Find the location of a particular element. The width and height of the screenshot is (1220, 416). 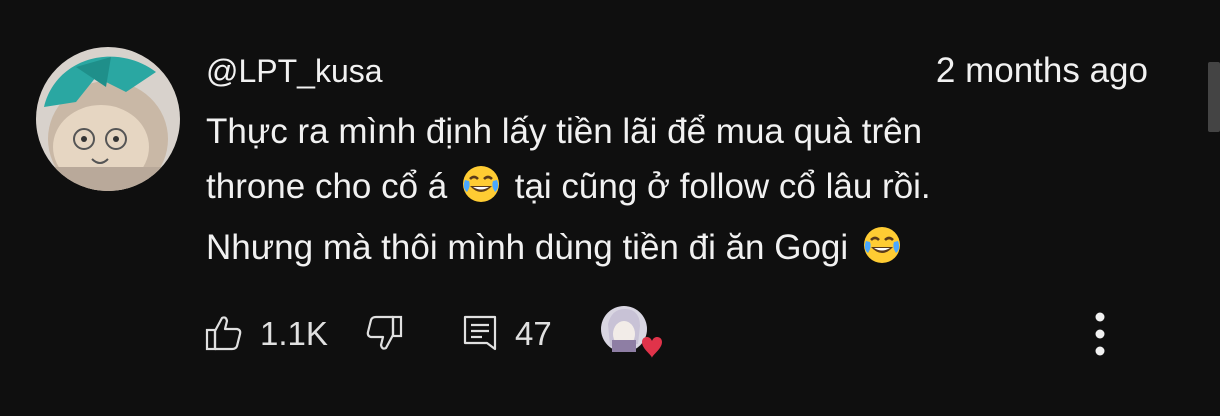

comment-line-3-text: Nhưng mà thôi mình dùng tiền đi ăn Gogi is located at coordinates (532, 247).